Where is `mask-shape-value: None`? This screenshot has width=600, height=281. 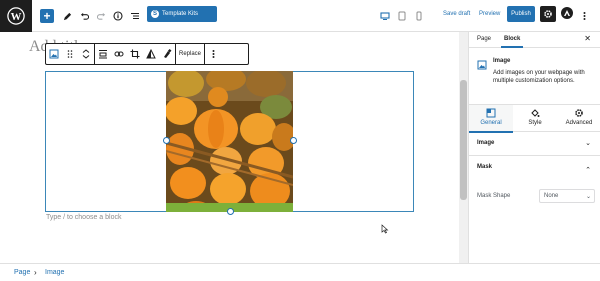
mask-shape-value: None is located at coordinates (551, 196).